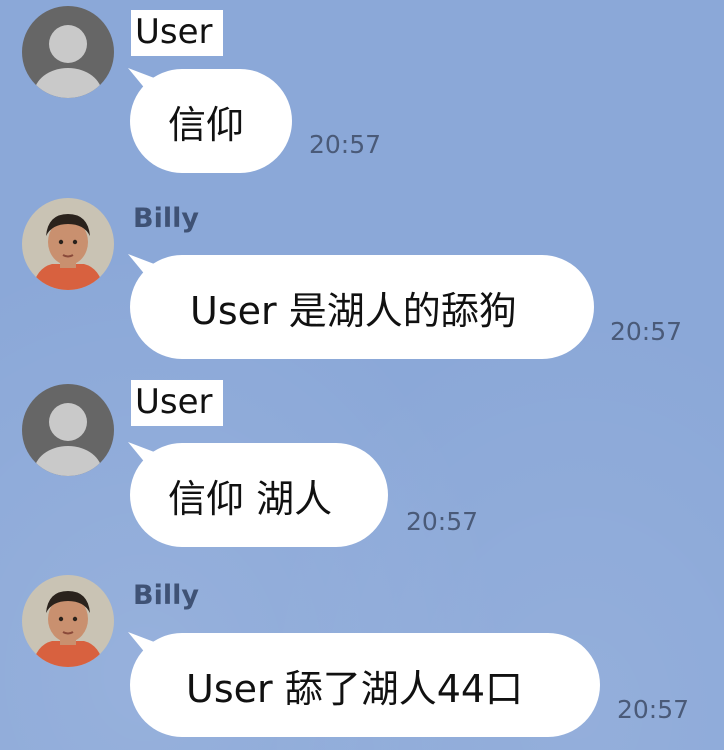 This screenshot has height=750, width=724. I want to click on message-text: 信仰, so click(206, 124).